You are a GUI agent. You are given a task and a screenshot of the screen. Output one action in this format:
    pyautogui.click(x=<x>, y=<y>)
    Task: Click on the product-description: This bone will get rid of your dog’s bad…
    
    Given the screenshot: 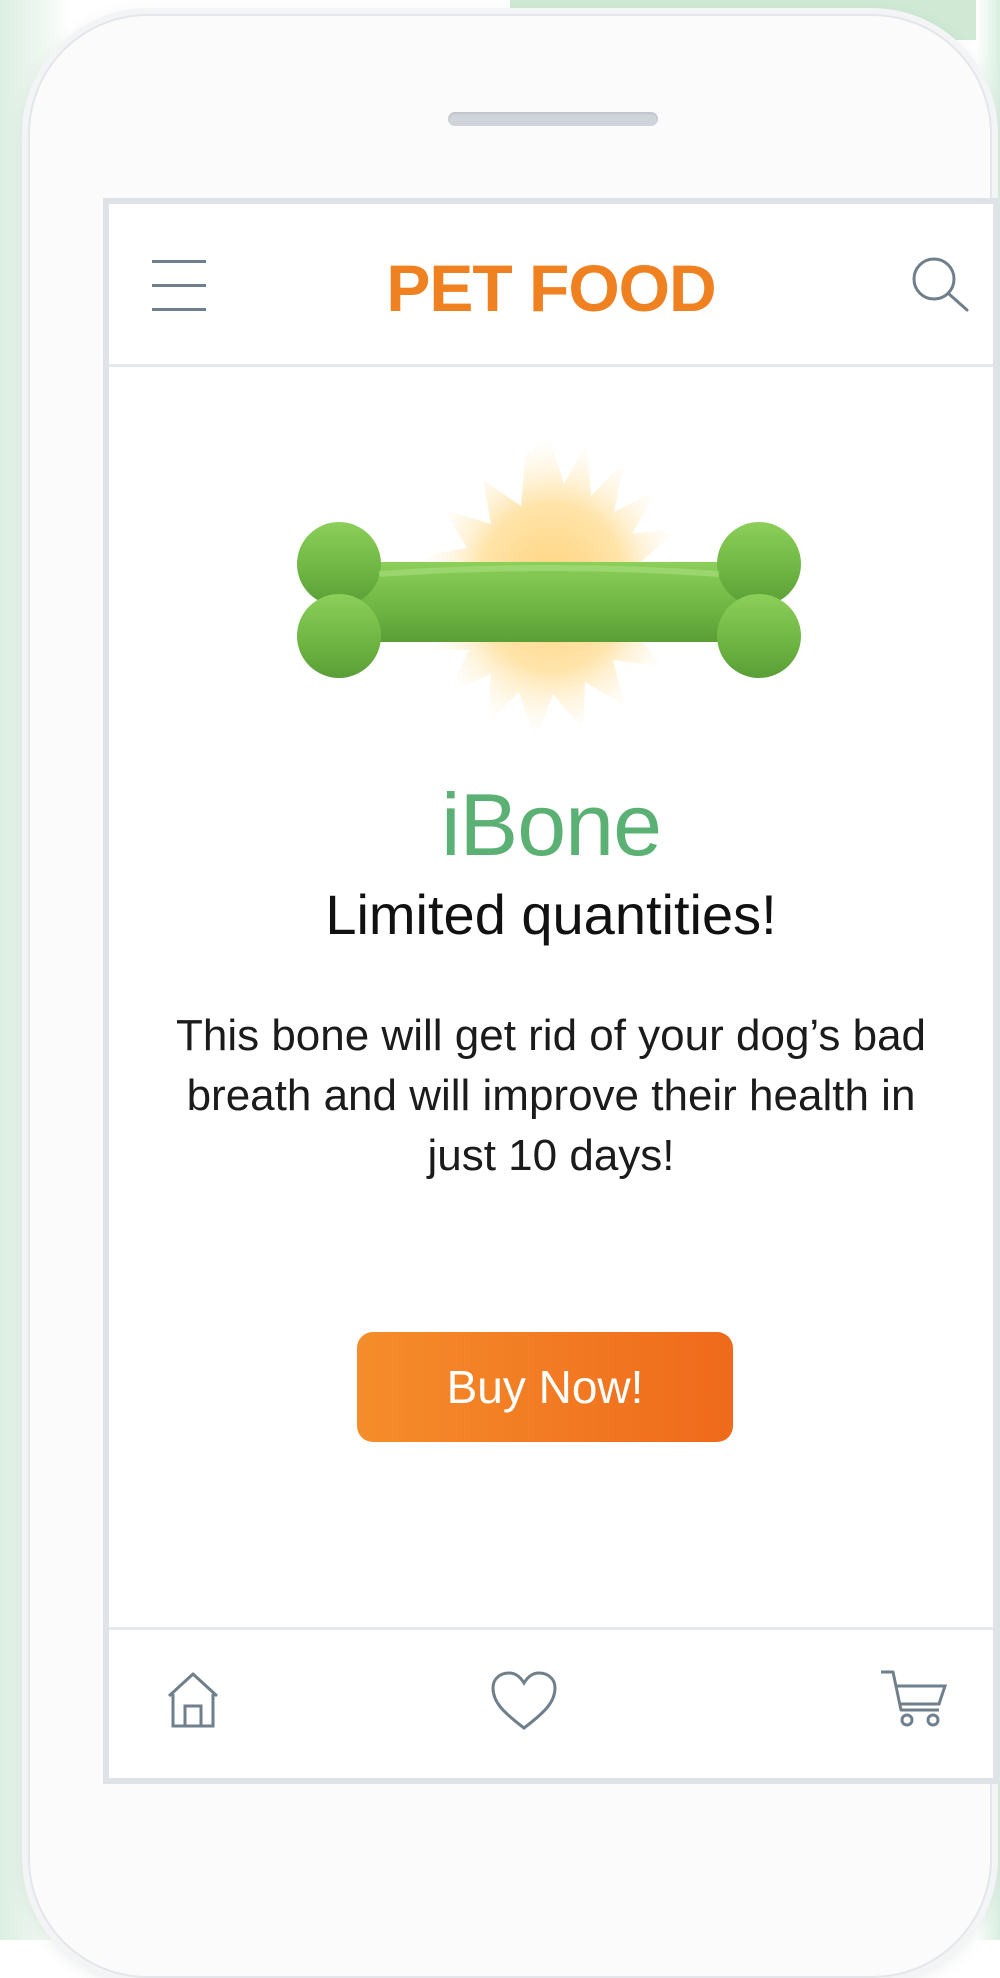 What is the action you would take?
    pyautogui.click(x=551, y=1095)
    